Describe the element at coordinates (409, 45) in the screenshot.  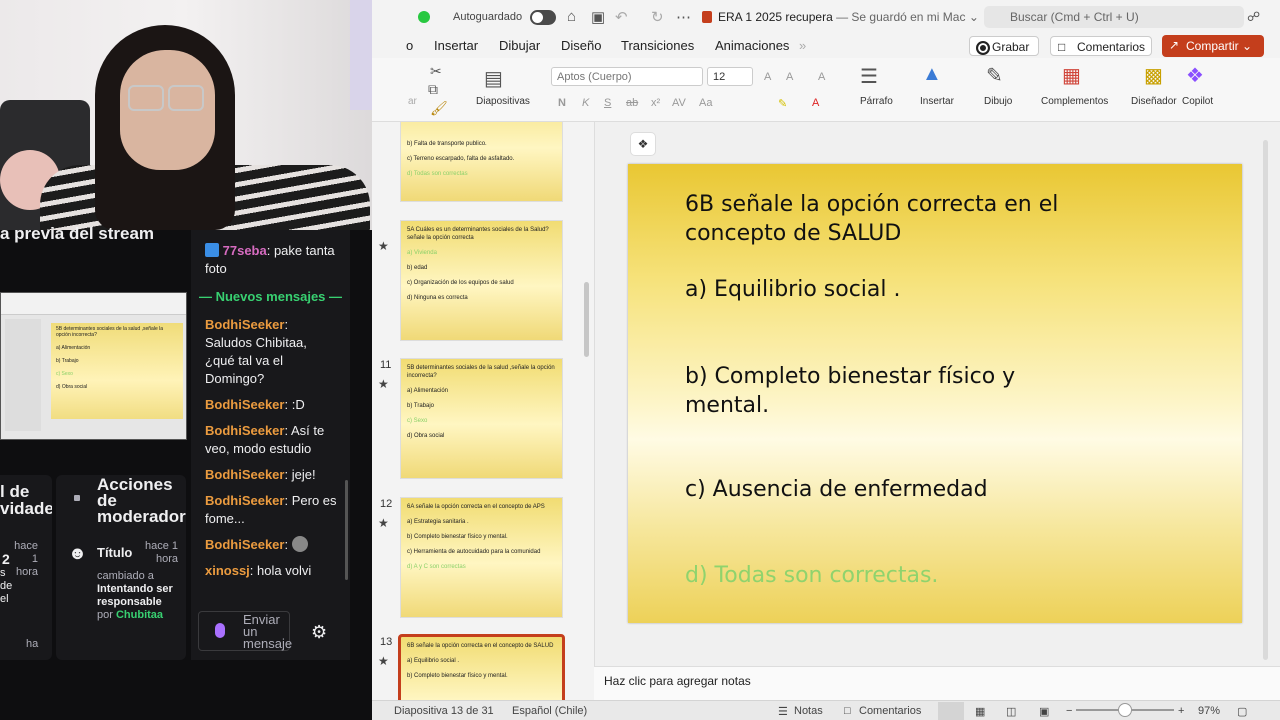
I see `tab-file: o` at that location.